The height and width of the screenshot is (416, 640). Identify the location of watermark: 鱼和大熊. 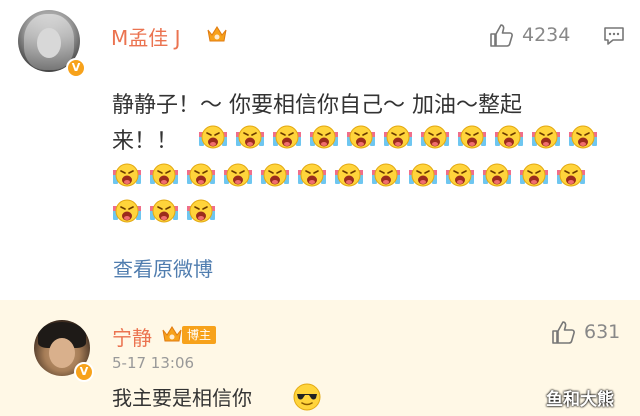
(580, 400).